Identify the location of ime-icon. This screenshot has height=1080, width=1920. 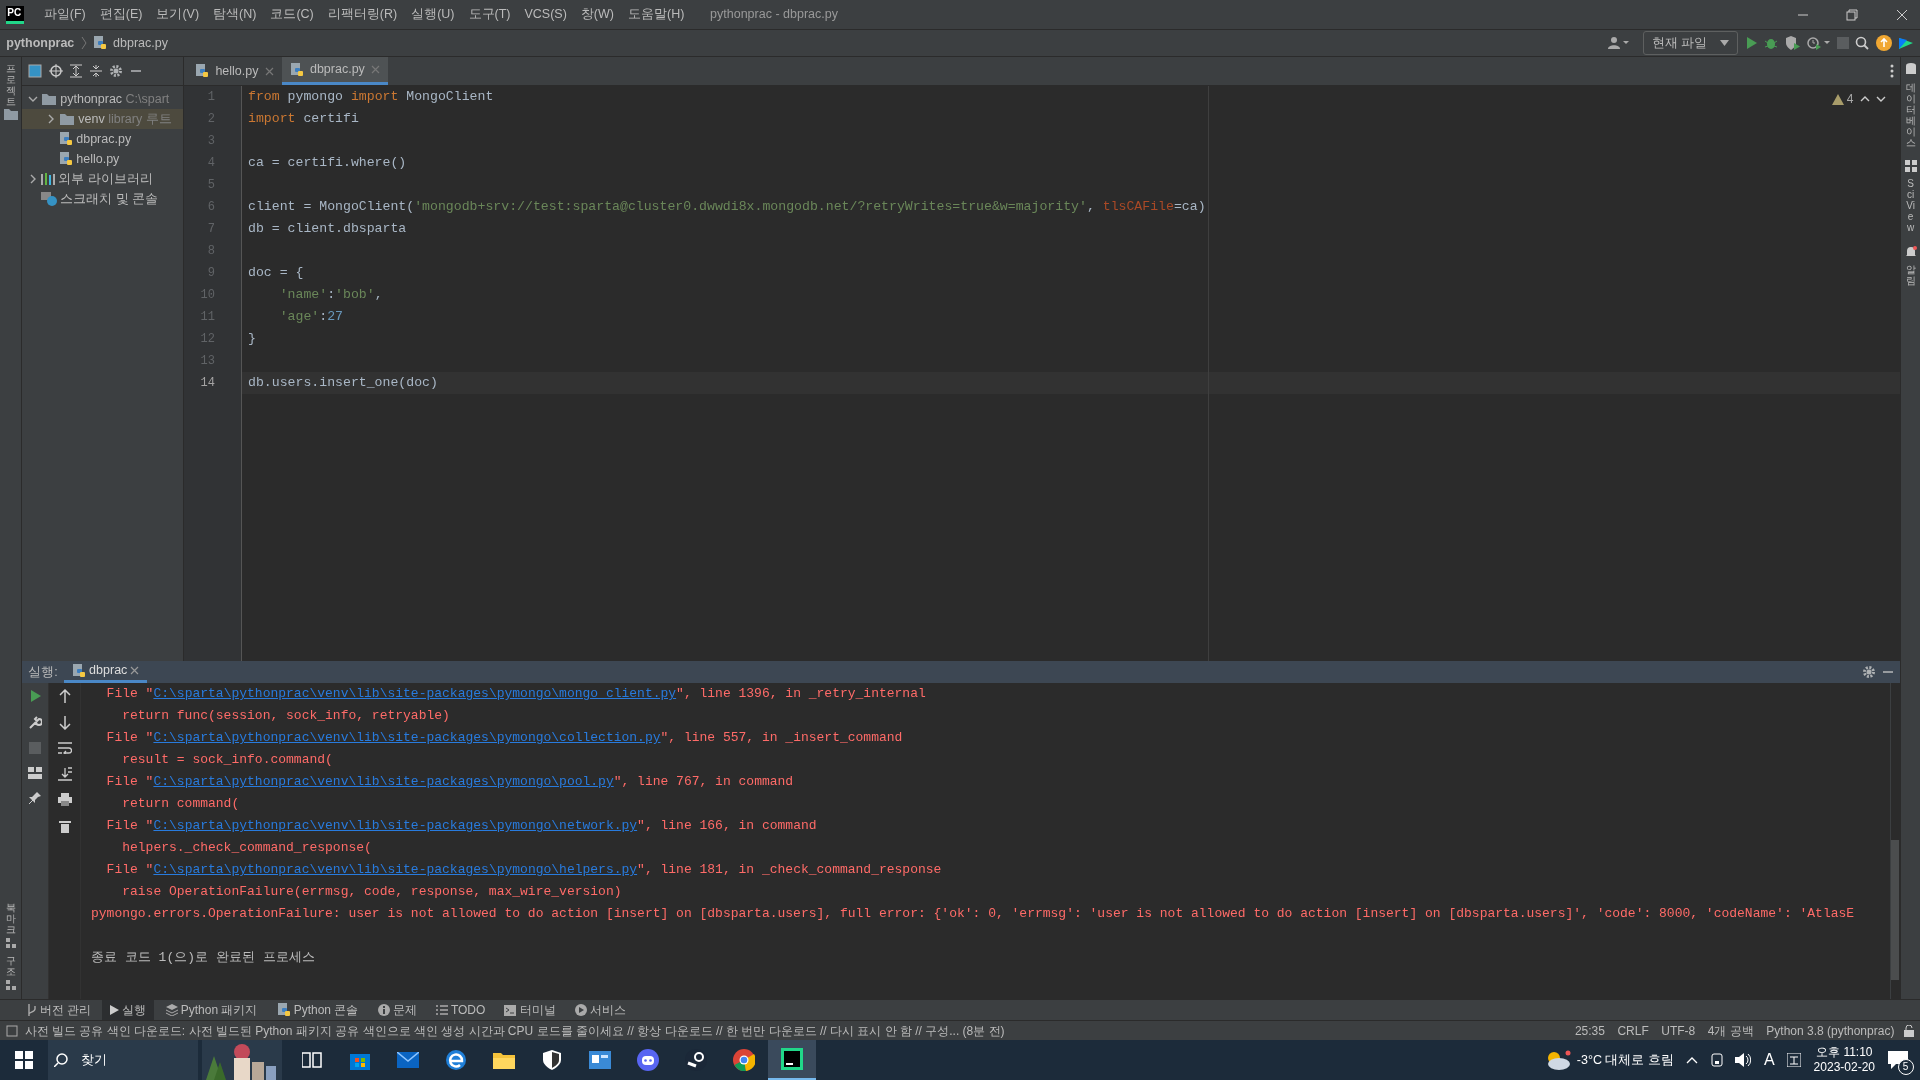
(1794, 1060).